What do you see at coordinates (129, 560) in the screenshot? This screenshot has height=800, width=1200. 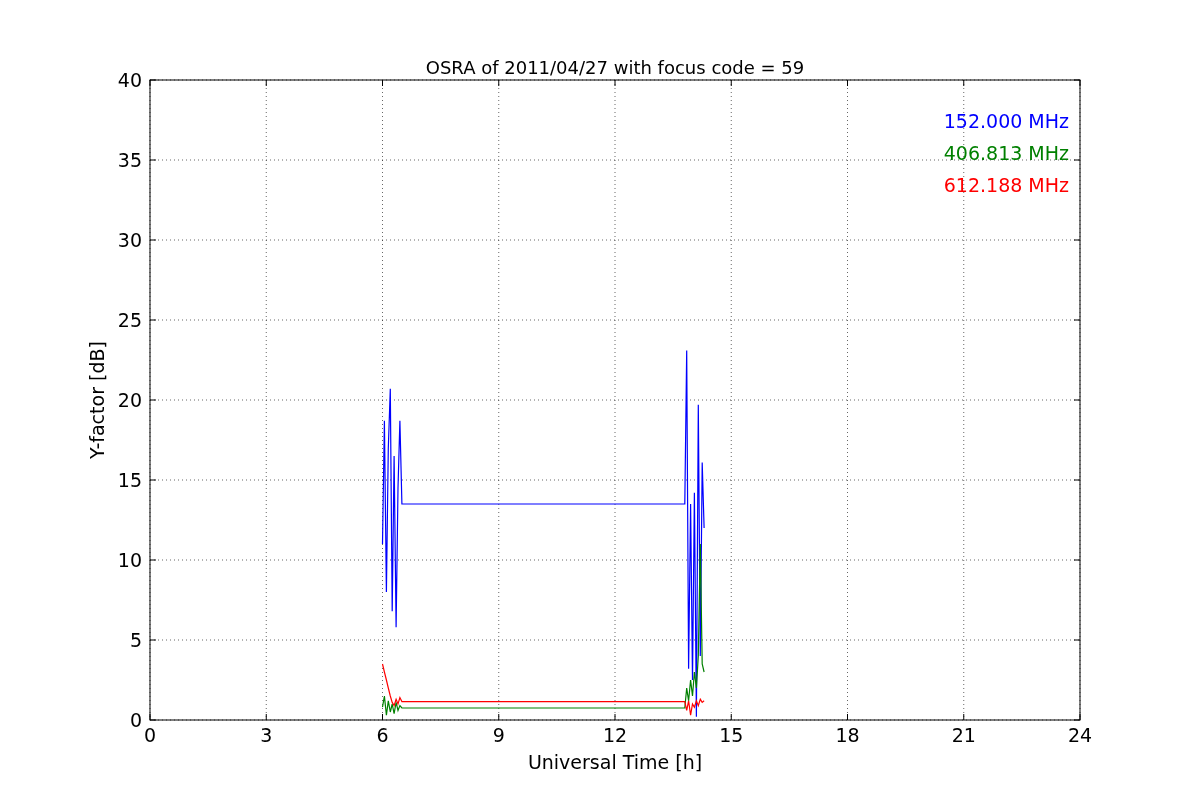 I see `y-tick-label: 10` at bounding box center [129, 560].